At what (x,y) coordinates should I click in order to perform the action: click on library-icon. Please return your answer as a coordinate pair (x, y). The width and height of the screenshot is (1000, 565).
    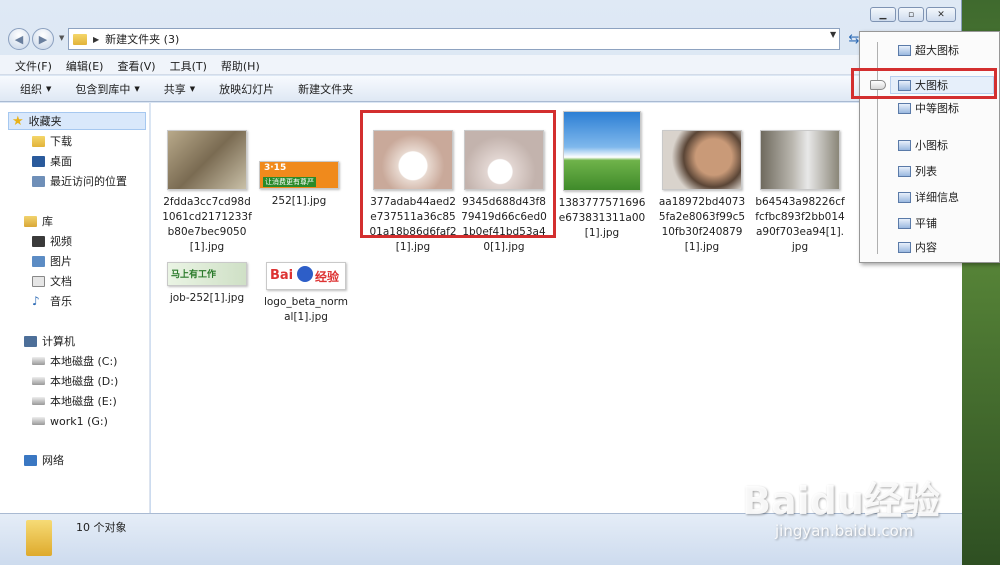
    Looking at the image, I should click on (30, 221).